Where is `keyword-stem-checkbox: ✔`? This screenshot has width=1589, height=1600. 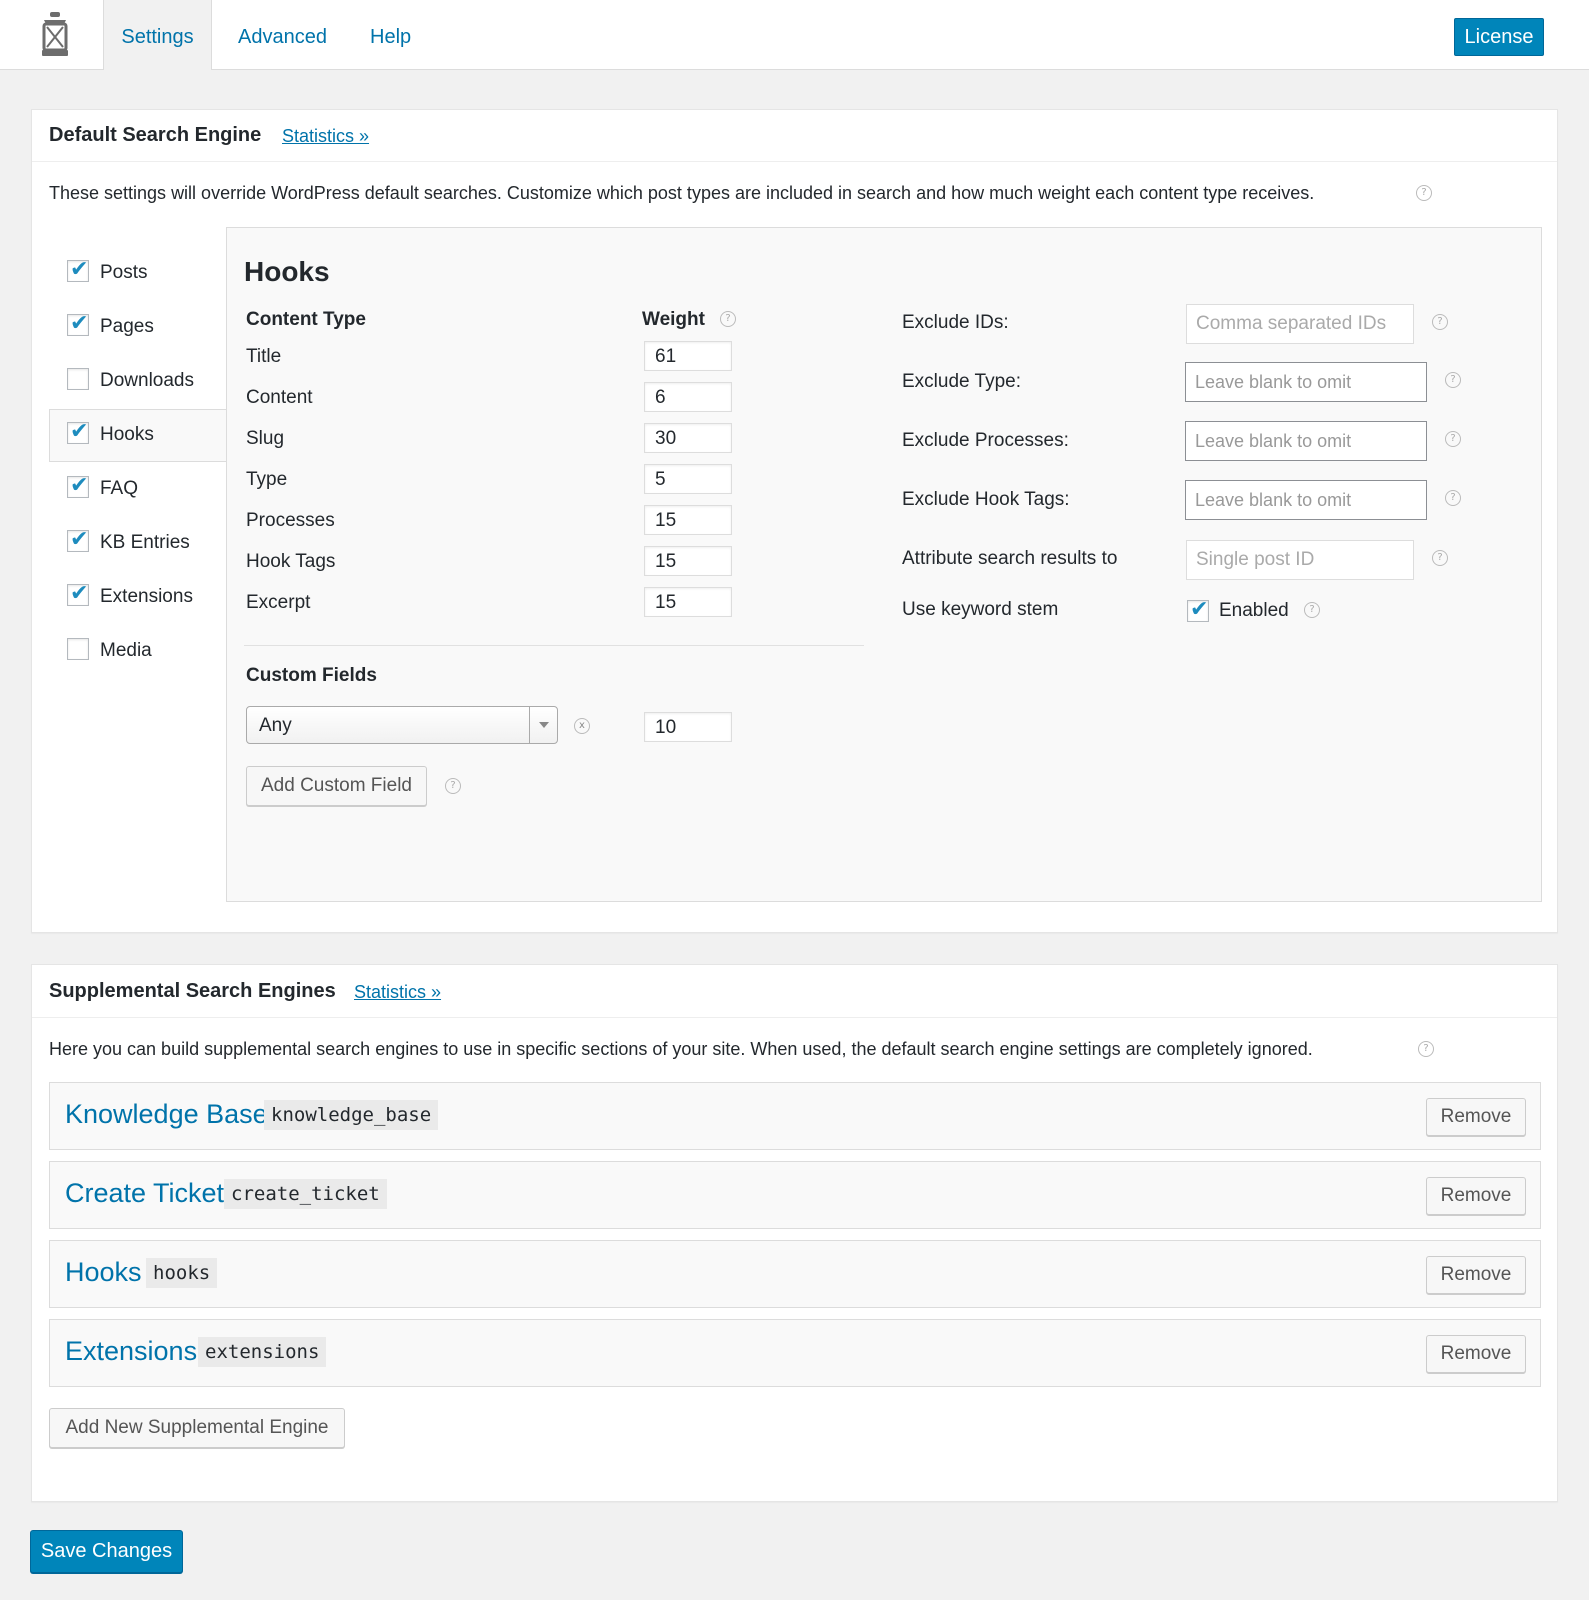 keyword-stem-checkbox: ✔ is located at coordinates (1198, 609).